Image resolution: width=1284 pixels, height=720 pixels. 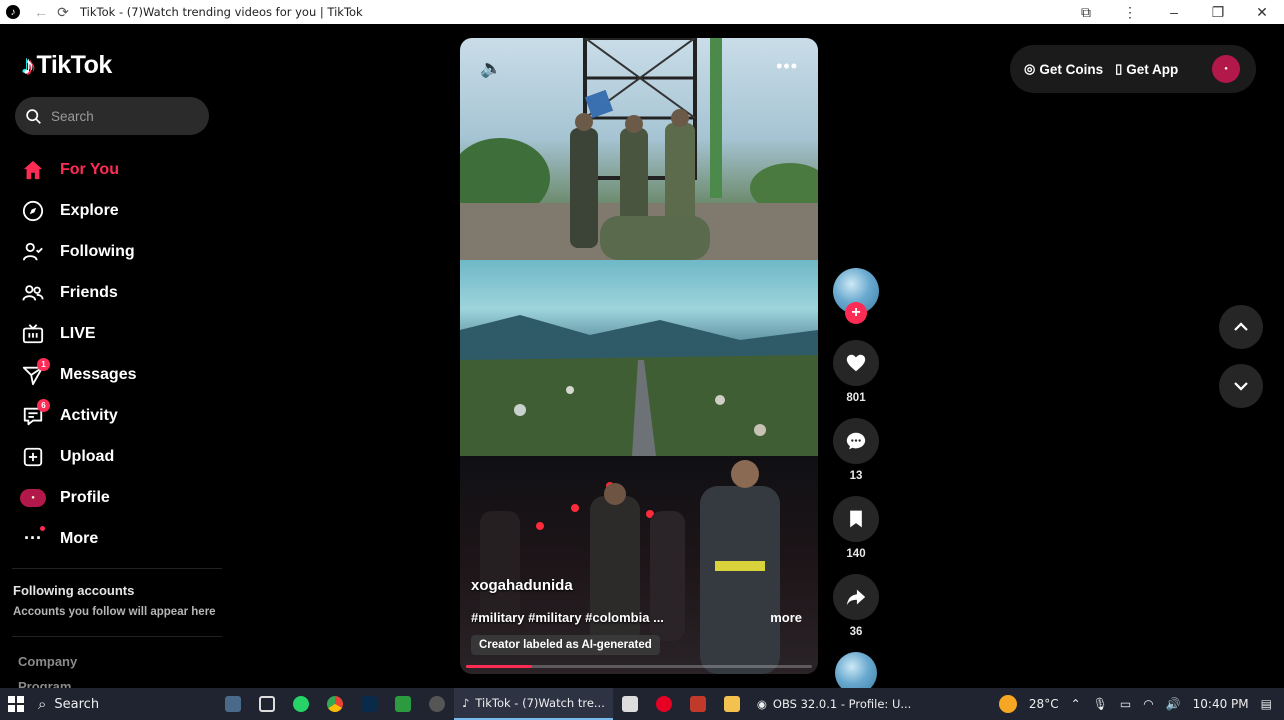 I want to click on previous-video-button, so click(x=1241, y=327).